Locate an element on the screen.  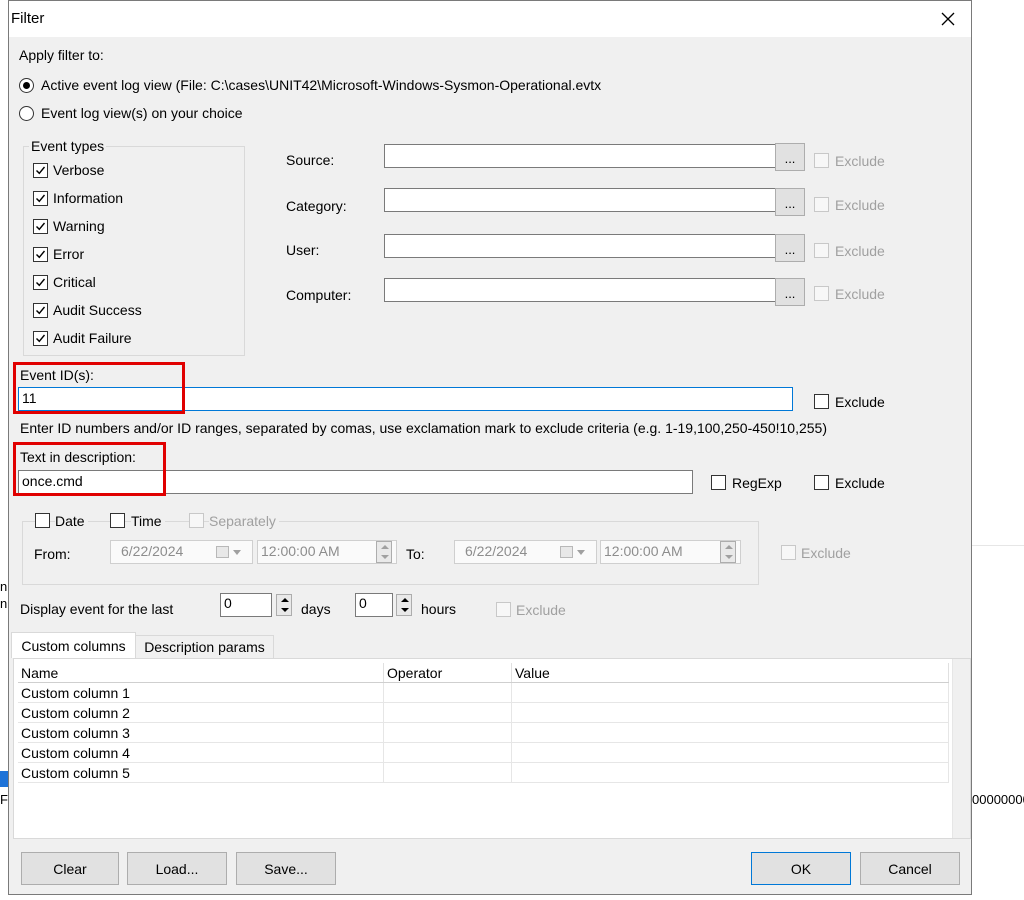
to-label: To: is located at coordinates (415, 554).